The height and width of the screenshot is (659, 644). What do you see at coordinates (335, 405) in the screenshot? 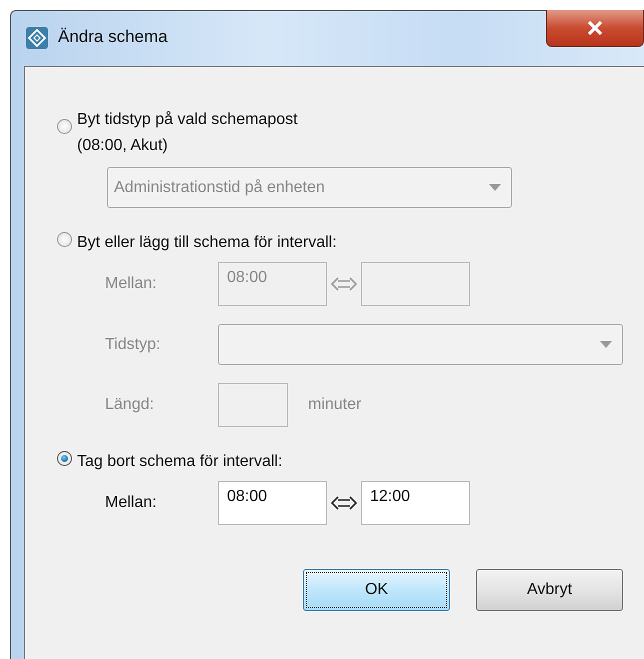
I see `minutes-label: minuter` at bounding box center [335, 405].